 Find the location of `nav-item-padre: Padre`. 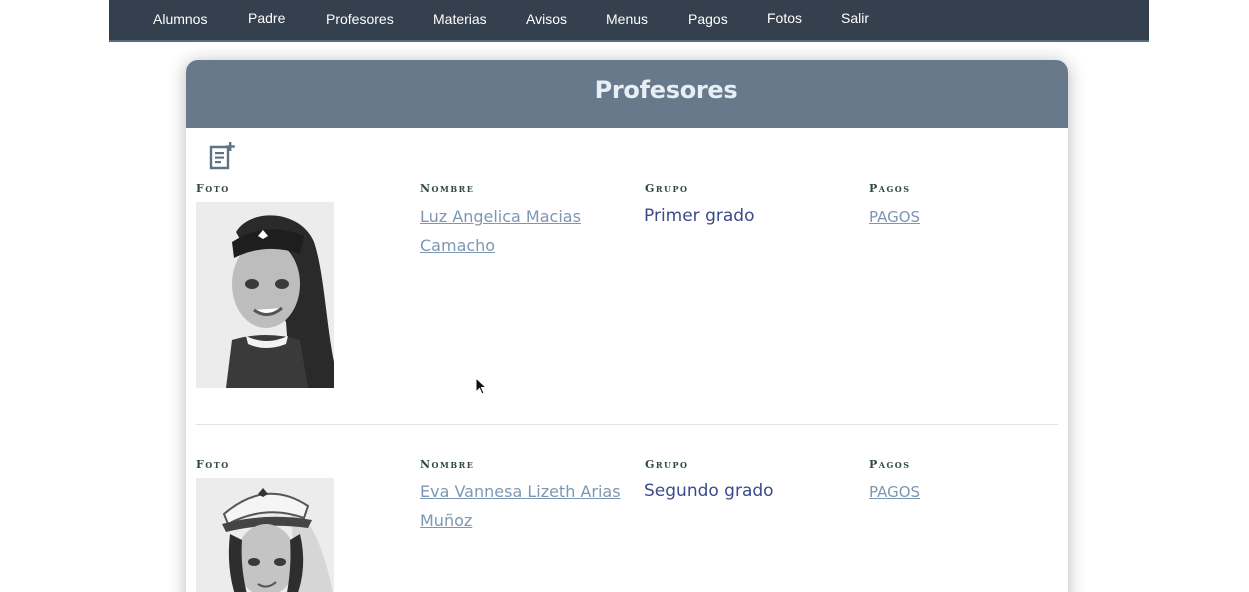

nav-item-padre: Padre is located at coordinates (266, 18).